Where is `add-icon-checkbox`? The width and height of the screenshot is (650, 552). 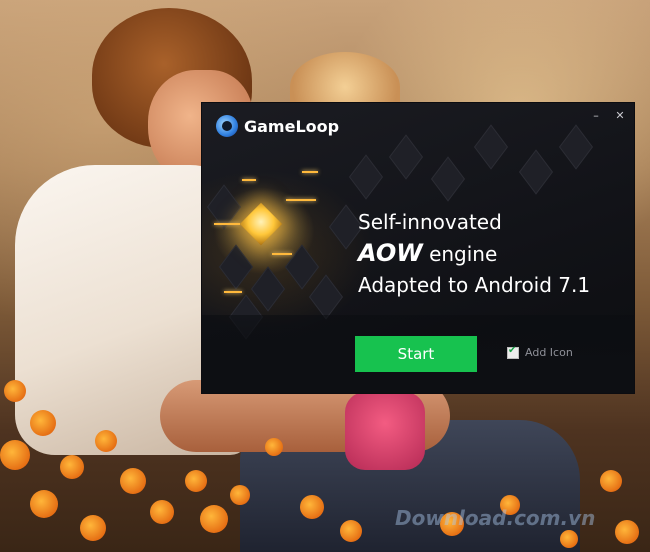 add-icon-checkbox is located at coordinates (513, 352).